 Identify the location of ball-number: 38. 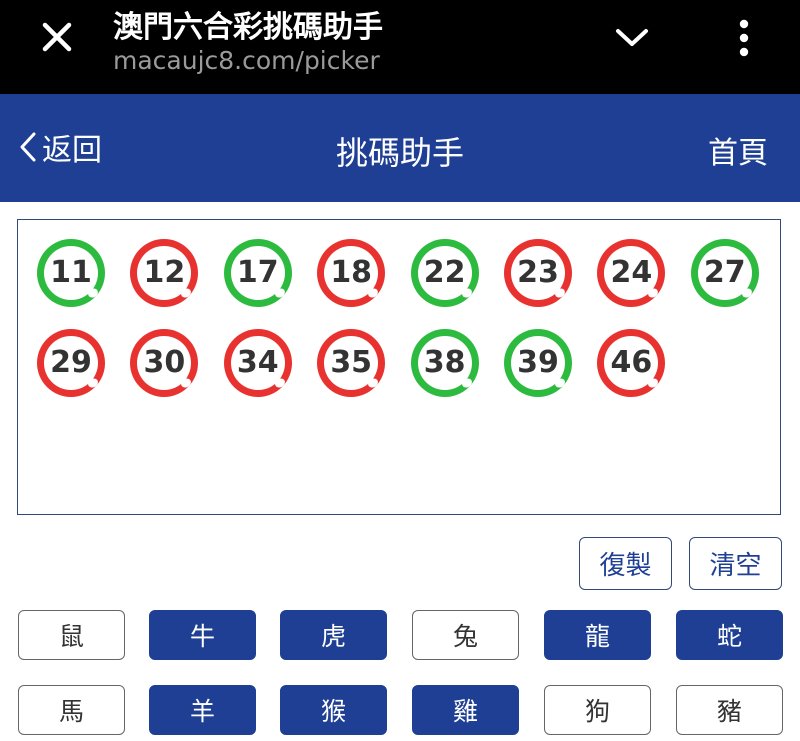
(444, 362).